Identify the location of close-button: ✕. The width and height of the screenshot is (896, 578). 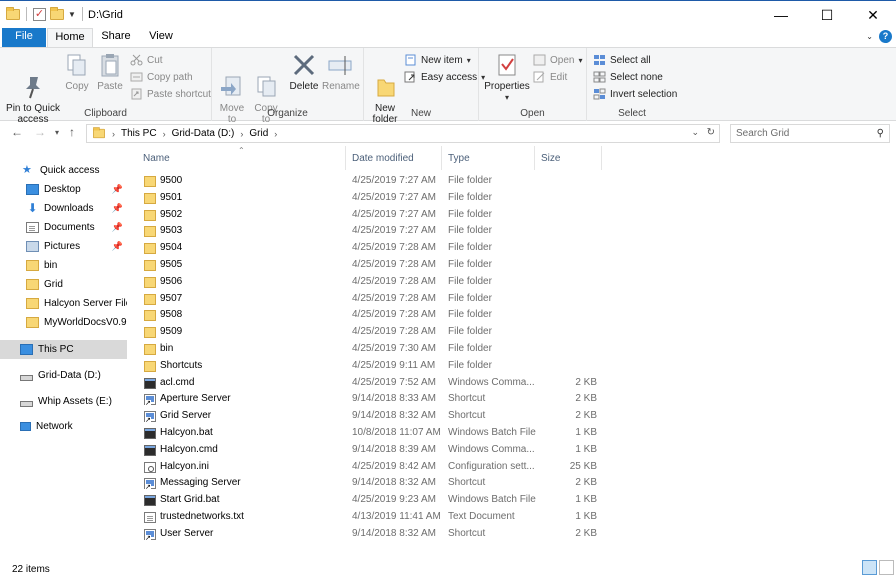
(873, 15).